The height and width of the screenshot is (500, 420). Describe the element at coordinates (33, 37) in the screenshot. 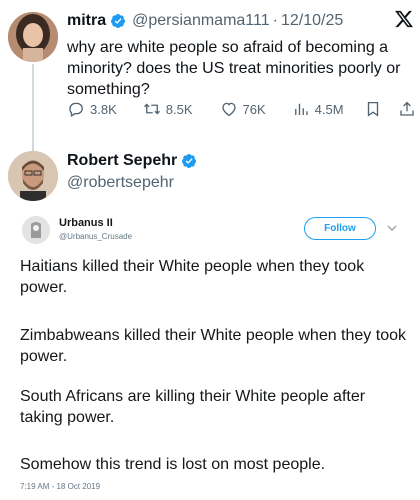

I see `avatar-mitra` at that location.